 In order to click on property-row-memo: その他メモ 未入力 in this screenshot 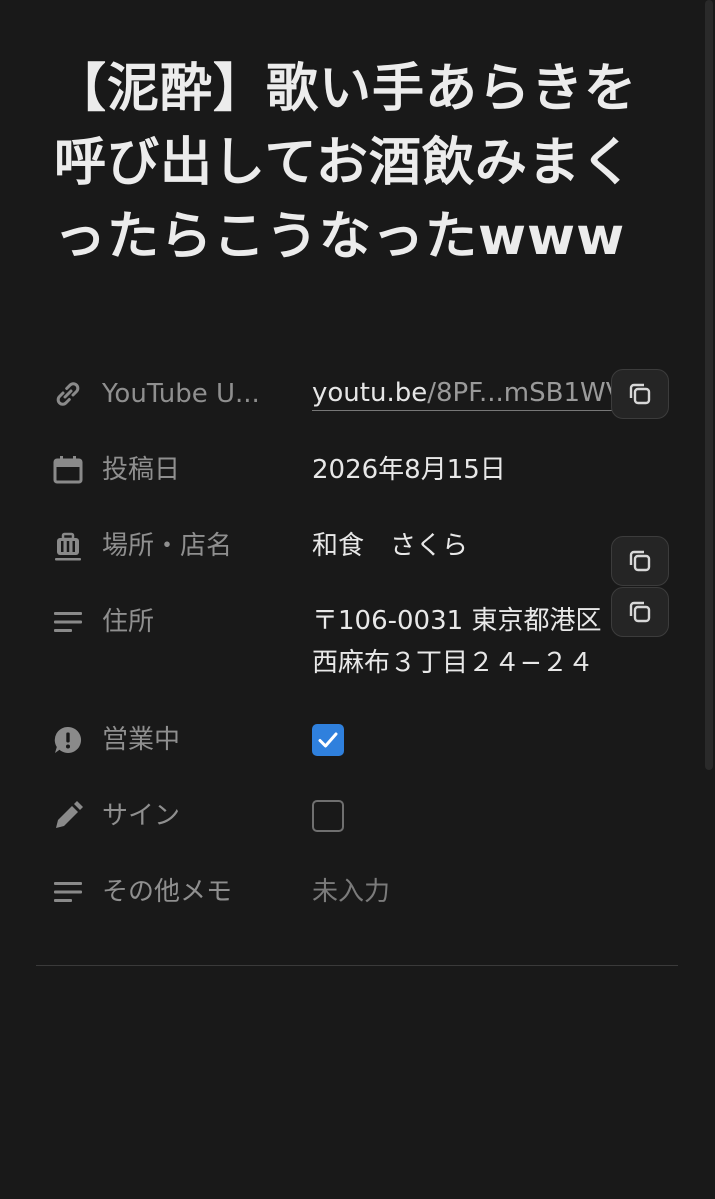, I will do `click(357, 896)`.